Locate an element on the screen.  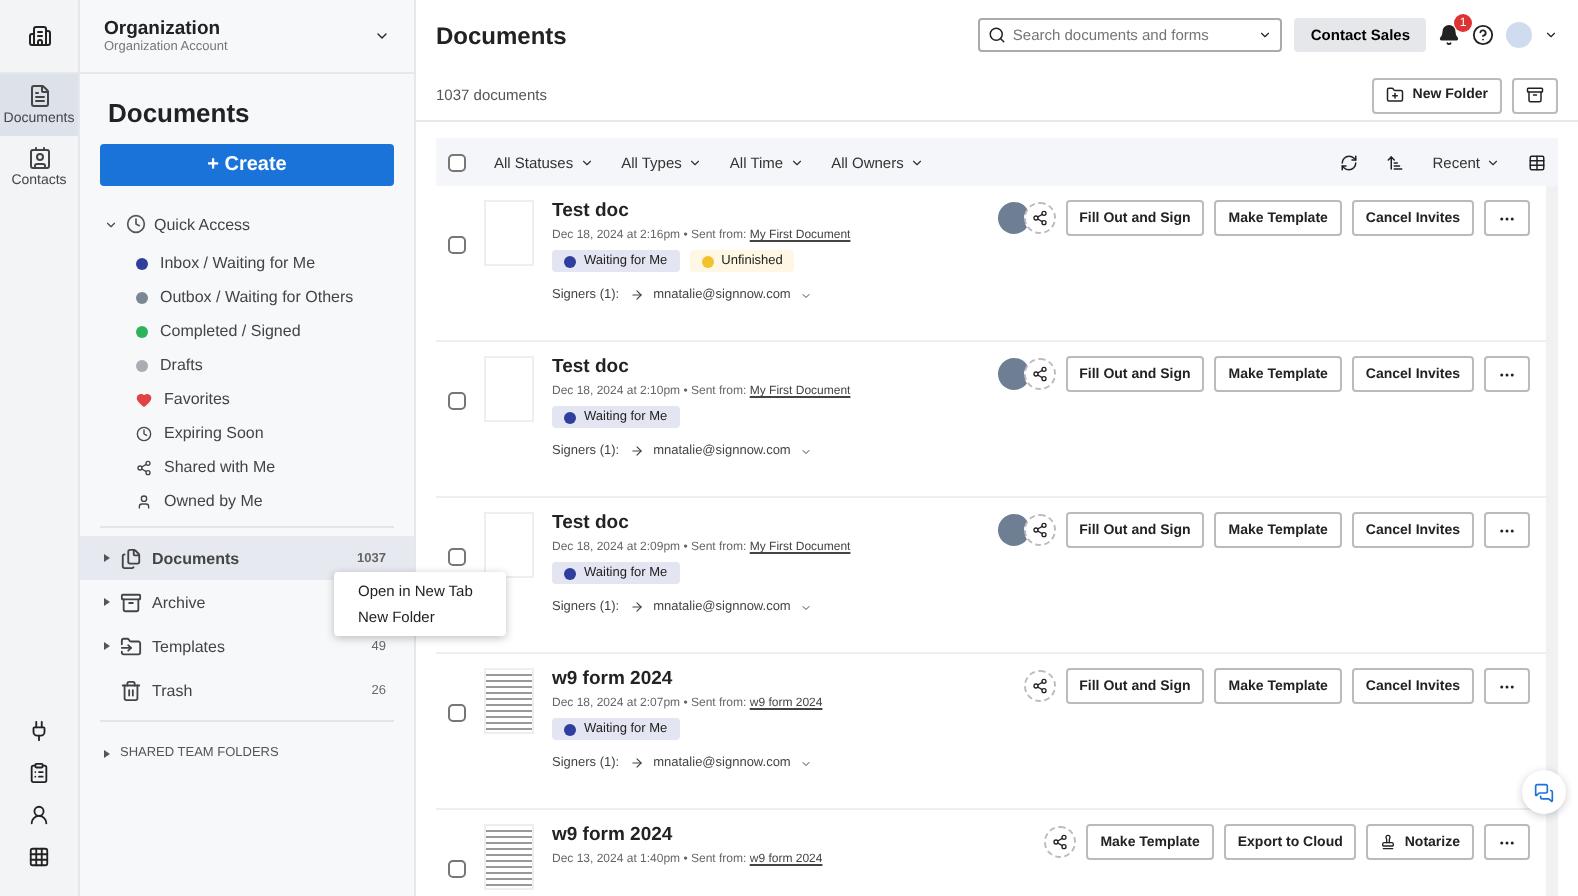
trash-icon is located at coordinates (131, 690).